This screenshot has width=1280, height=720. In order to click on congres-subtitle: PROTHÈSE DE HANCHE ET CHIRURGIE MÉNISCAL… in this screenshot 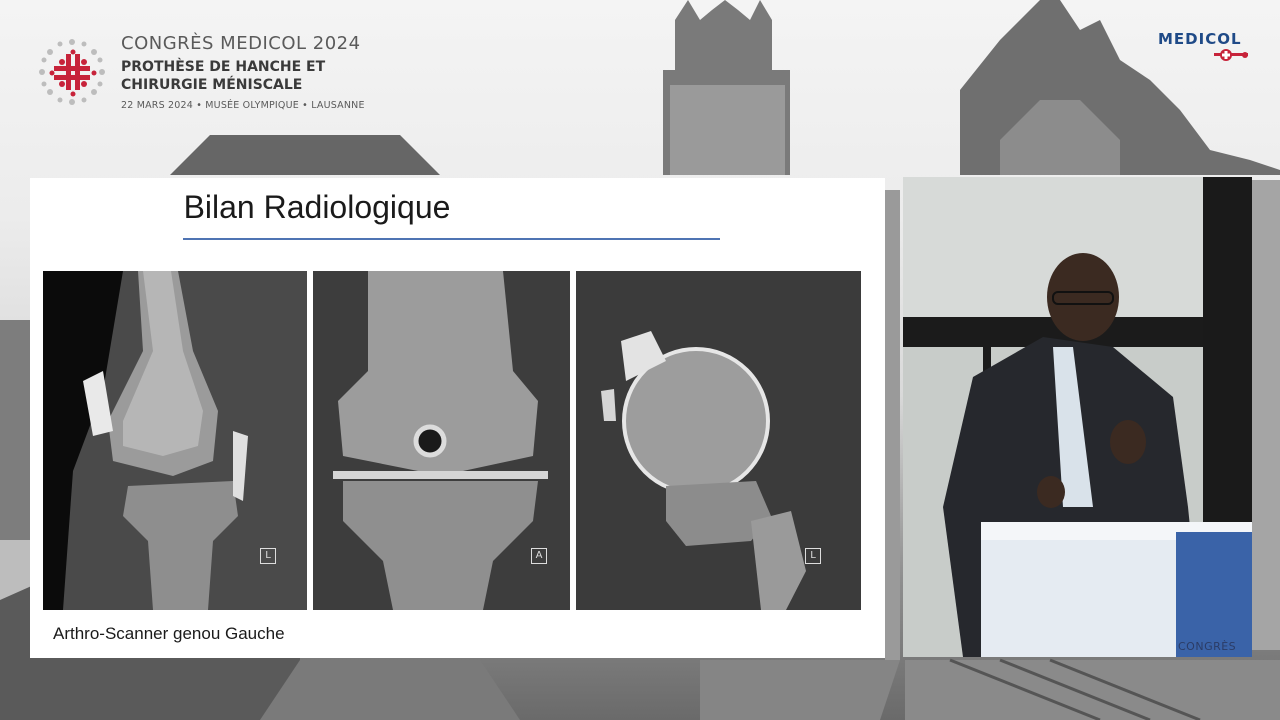, I will do `click(251, 76)`.